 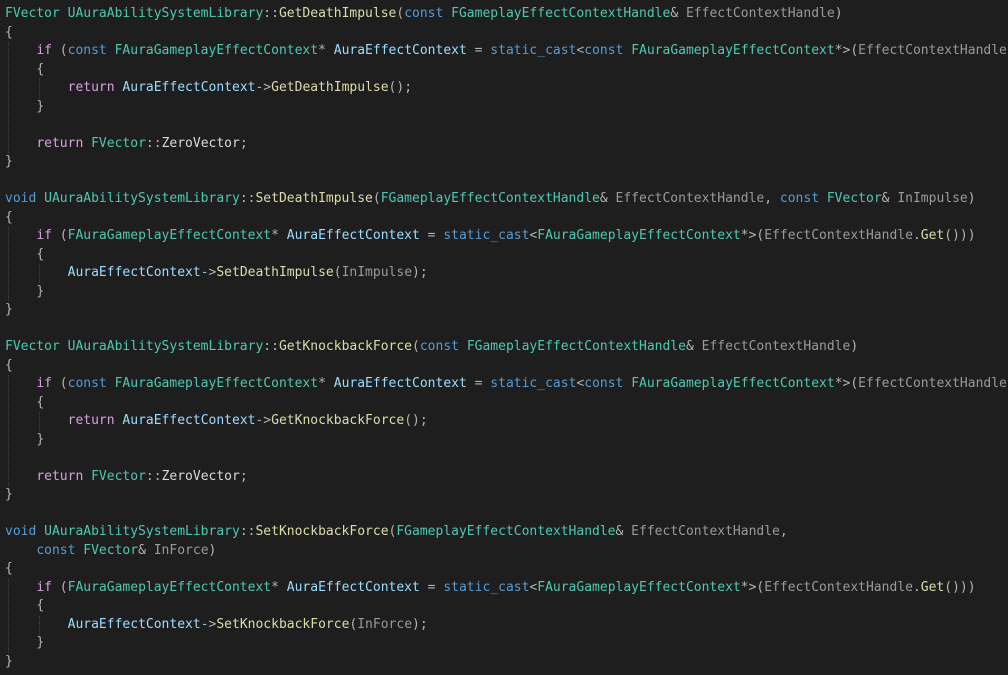 What do you see at coordinates (32, 346) in the screenshot?
I see `code-token: FVector` at bounding box center [32, 346].